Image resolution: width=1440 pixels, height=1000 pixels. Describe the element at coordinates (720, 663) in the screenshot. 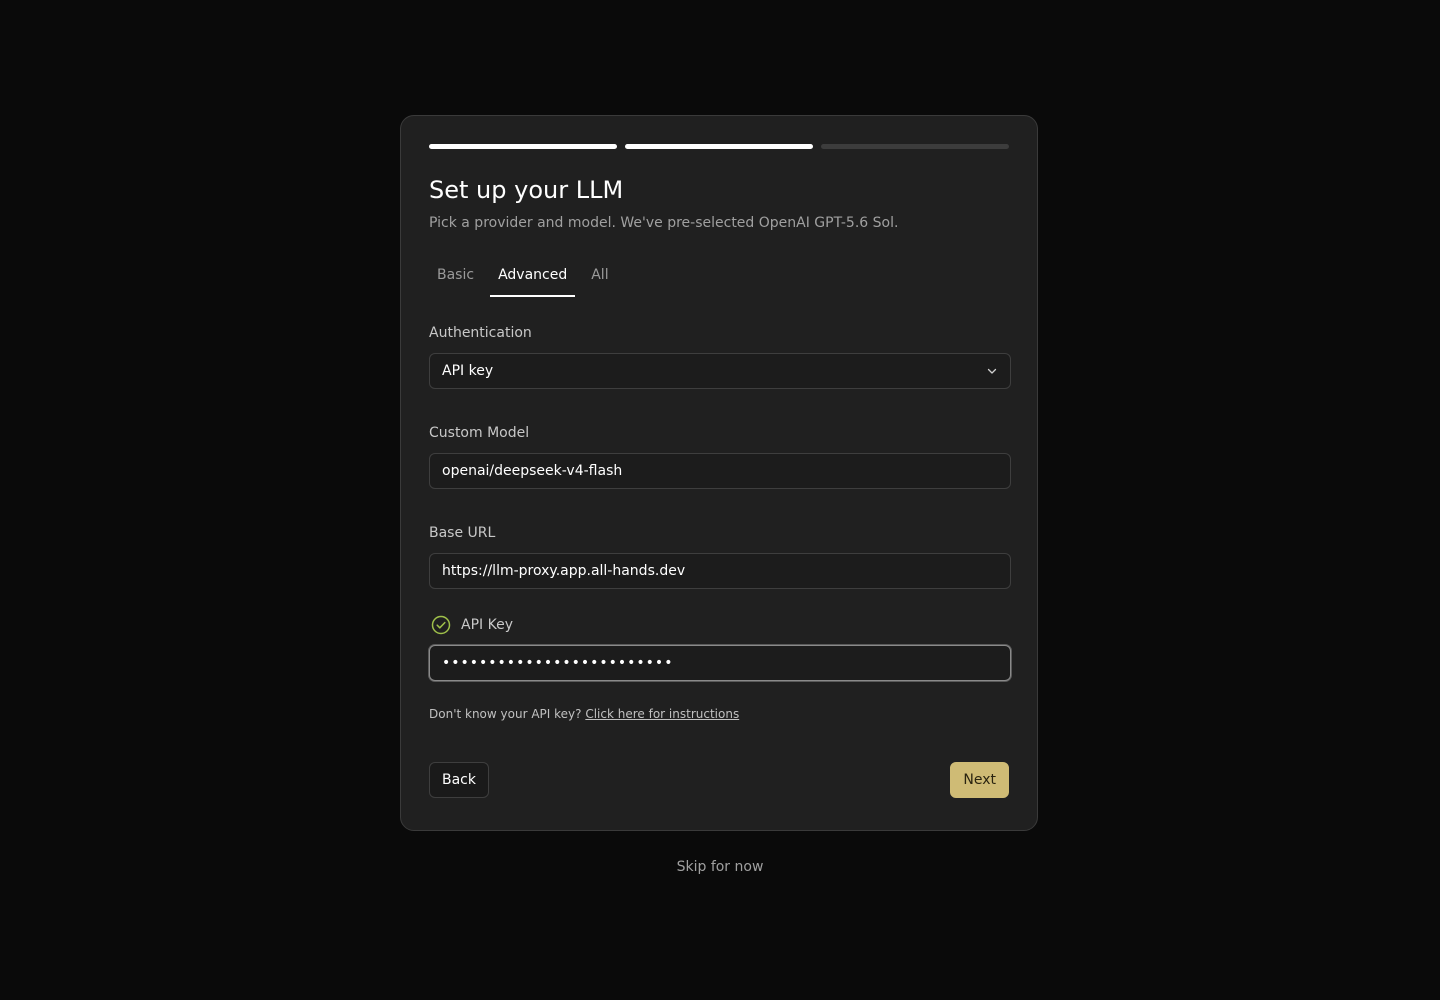

I see `api-key-input: •••••••••••••••••••••••••` at that location.